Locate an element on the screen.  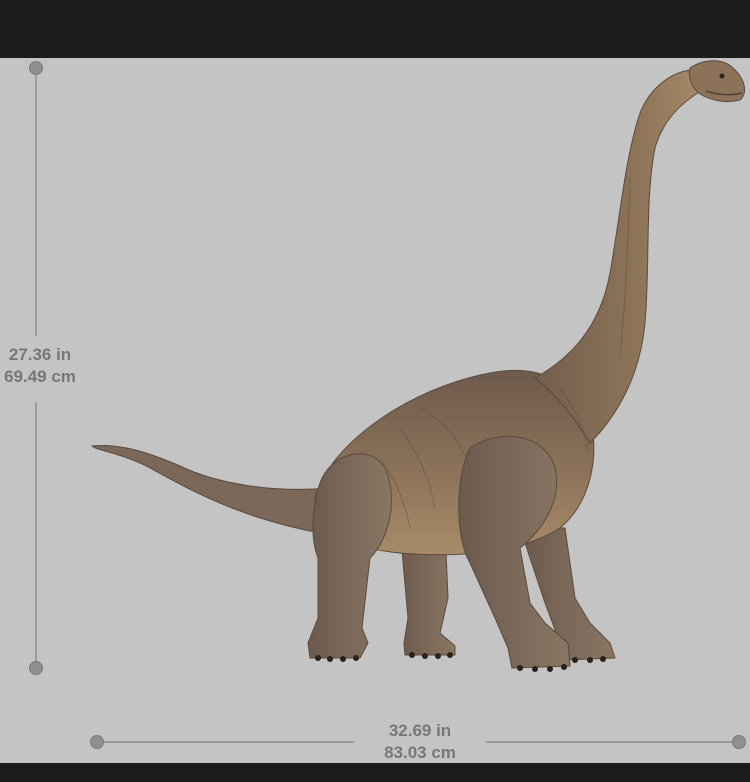
top-black-bar is located at coordinates (375, 29).